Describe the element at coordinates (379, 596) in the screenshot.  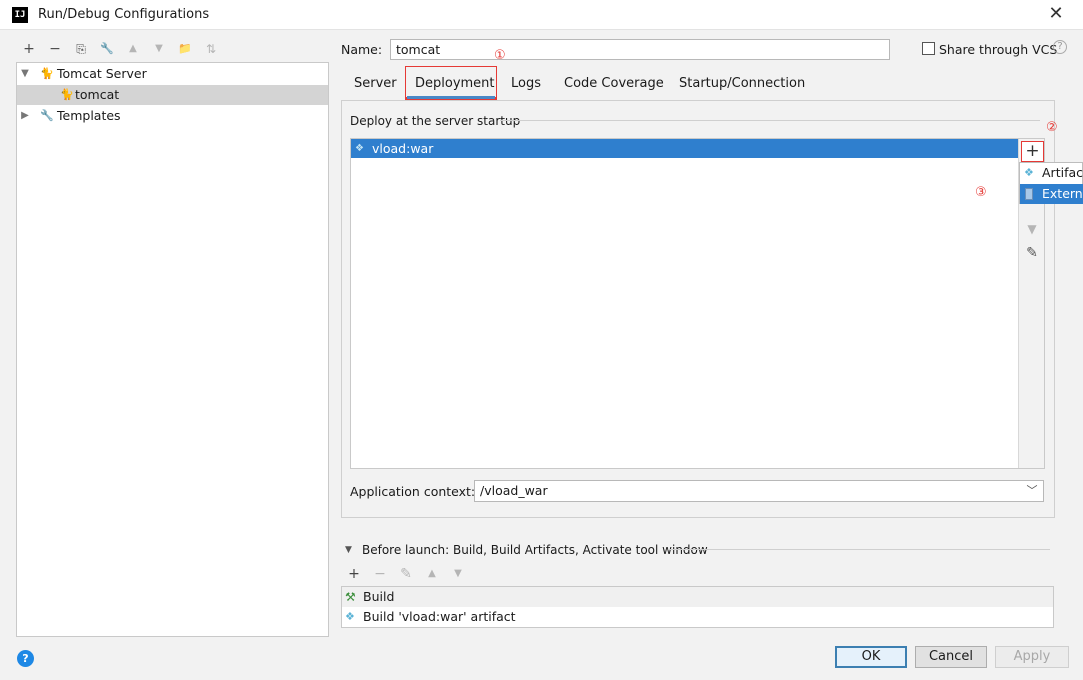
I see `before-launch-item-label: Build` at that location.